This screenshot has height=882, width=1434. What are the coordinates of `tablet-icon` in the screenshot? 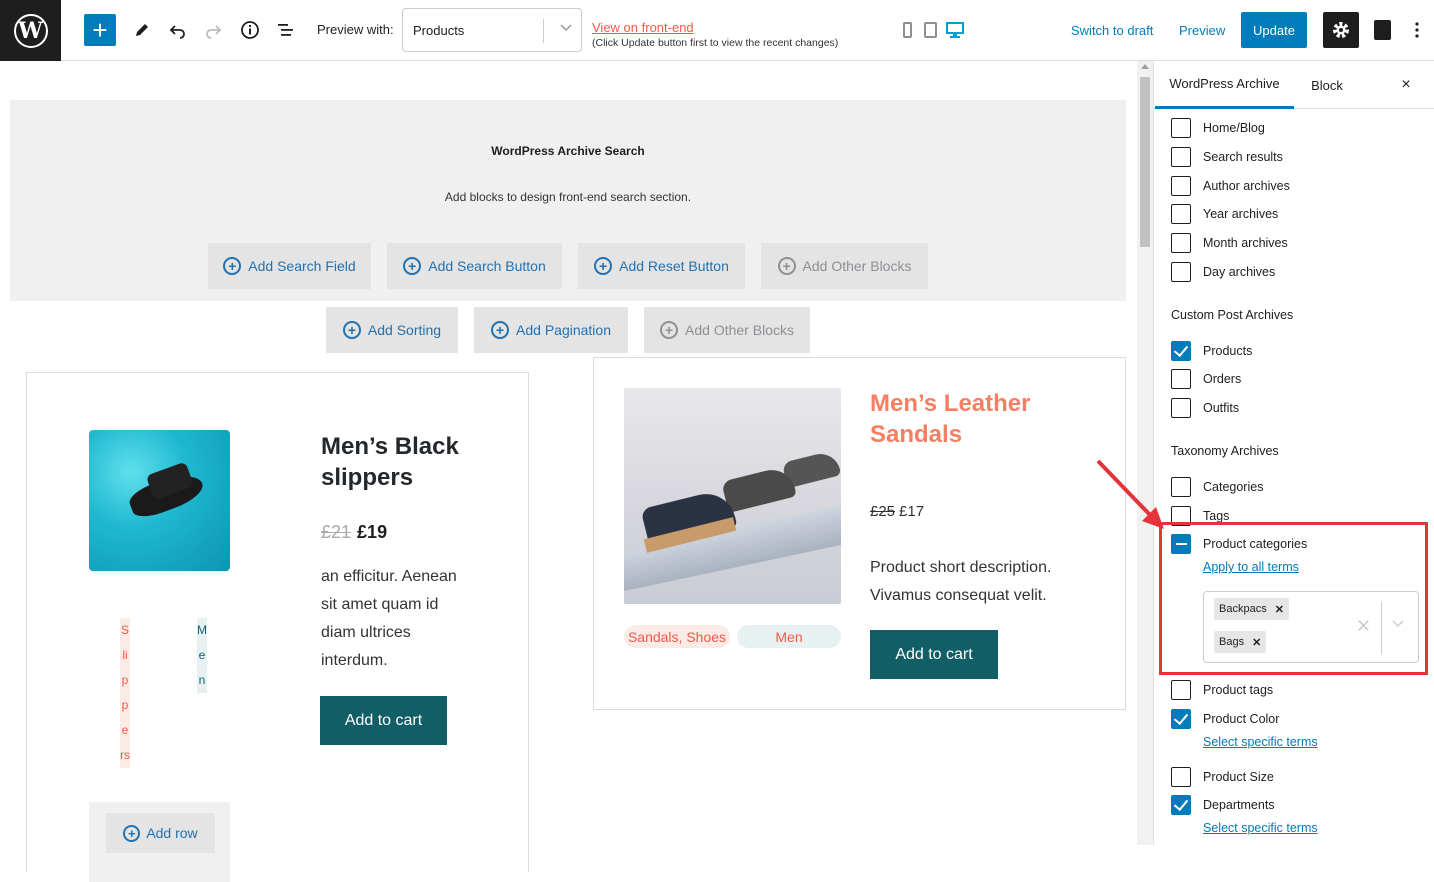 It's located at (930, 30).